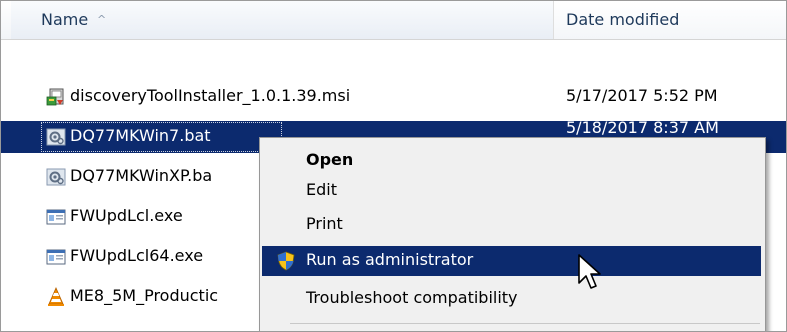 This screenshot has width=787, height=332. What do you see at coordinates (286, 261) in the screenshot?
I see `uac-shield-icon` at bounding box center [286, 261].